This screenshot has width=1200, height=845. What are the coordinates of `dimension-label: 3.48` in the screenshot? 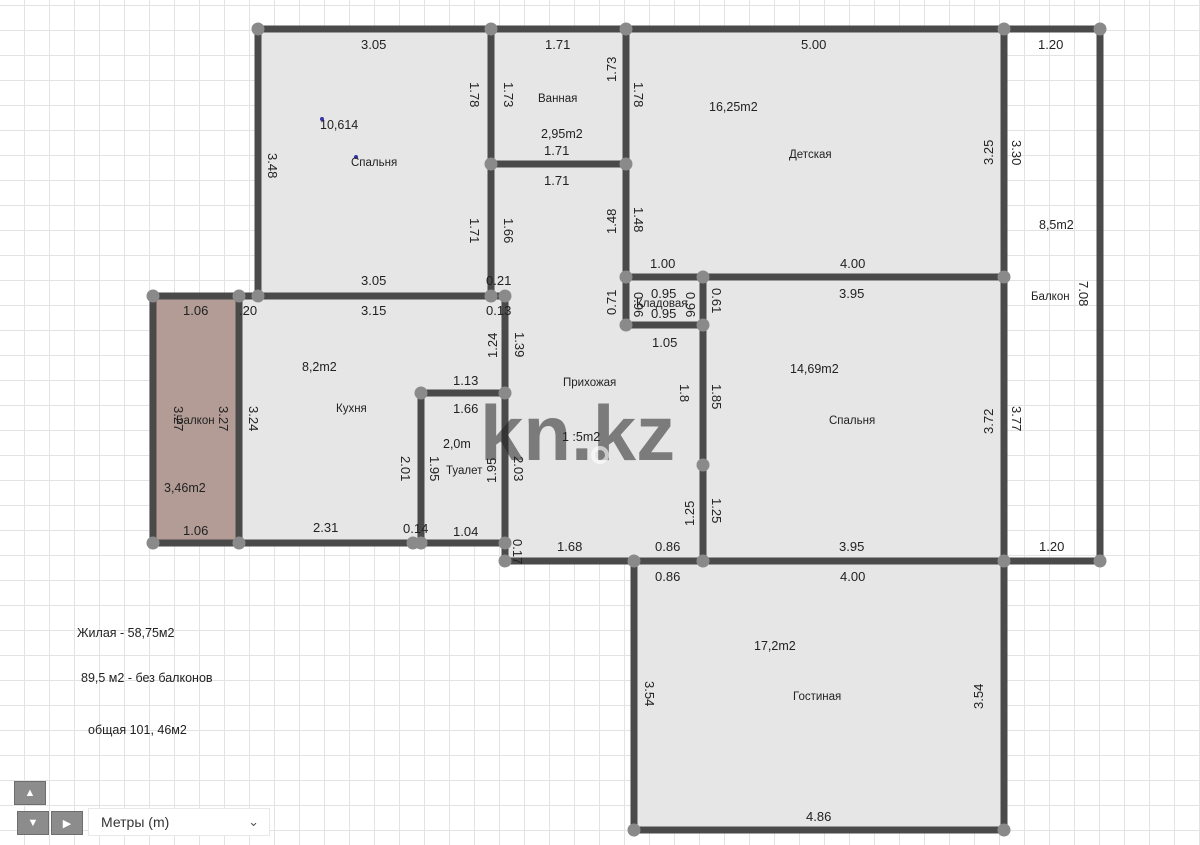 It's located at (272, 165).